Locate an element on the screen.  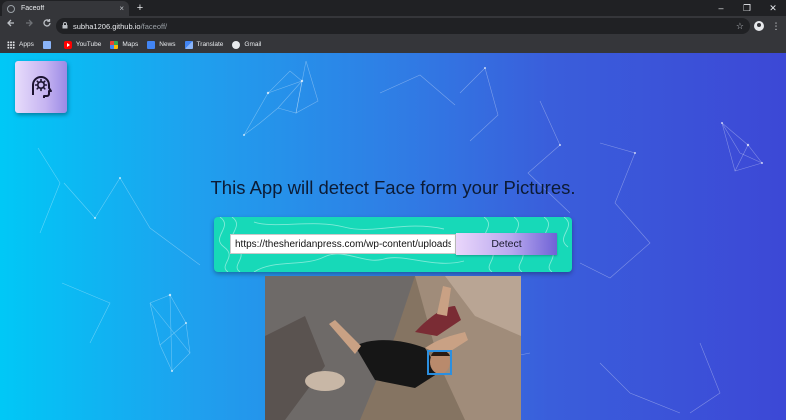
kebab-menu-icon: ⋮ is located at coordinates (776, 25).